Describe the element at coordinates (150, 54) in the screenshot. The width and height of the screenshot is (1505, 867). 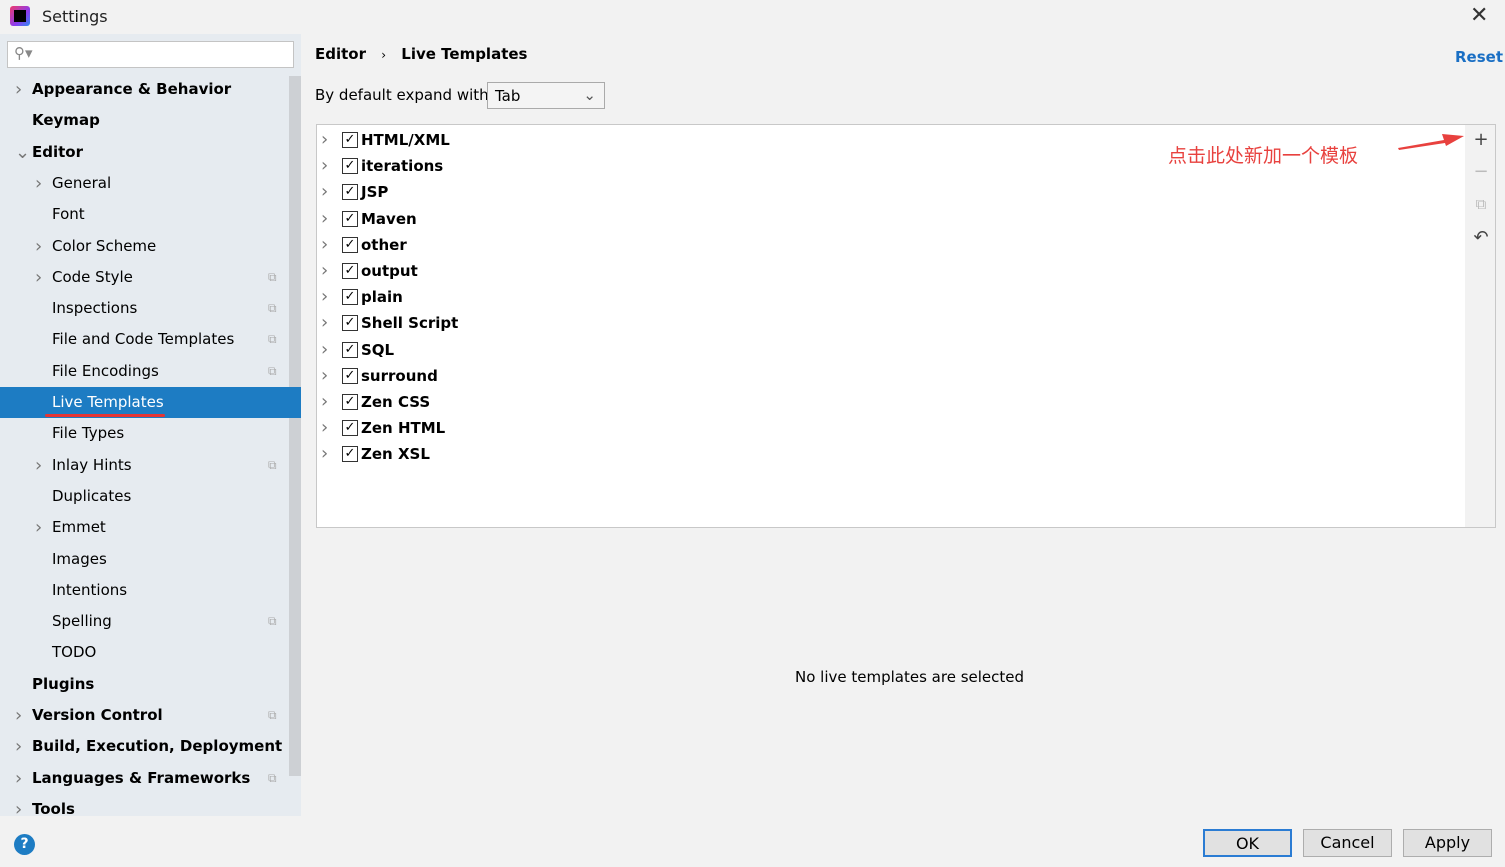
I see `search-input: ⚲▾` at that location.